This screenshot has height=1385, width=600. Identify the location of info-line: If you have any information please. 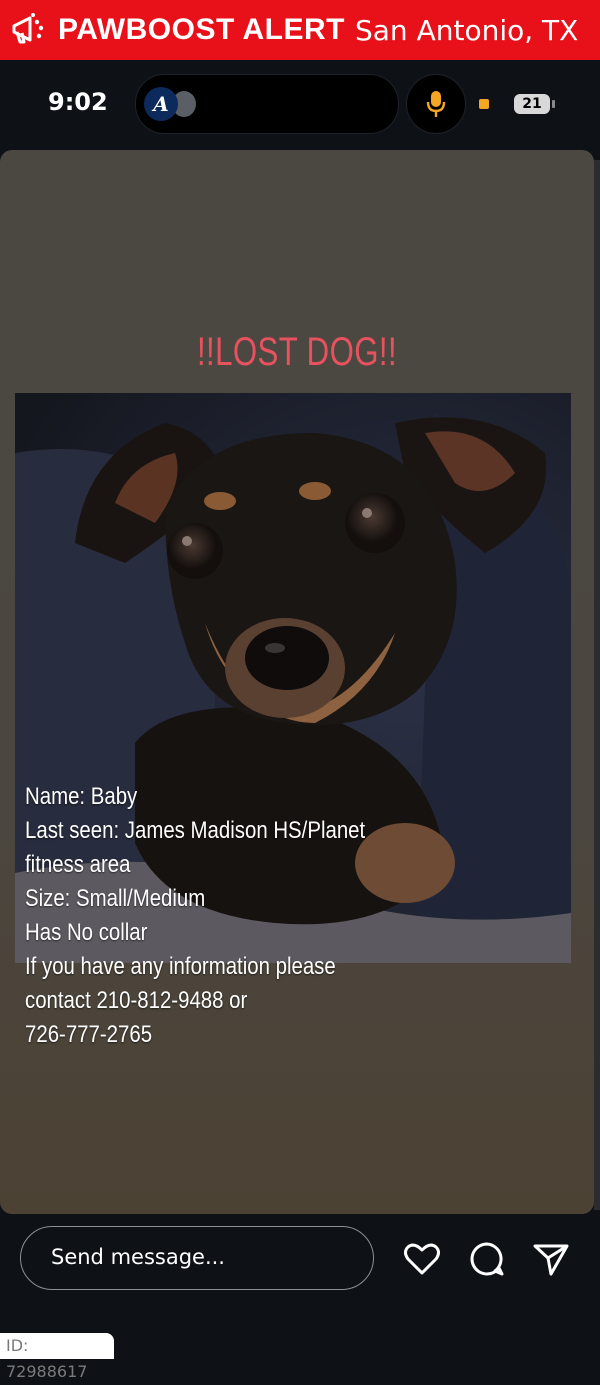
(180, 966).